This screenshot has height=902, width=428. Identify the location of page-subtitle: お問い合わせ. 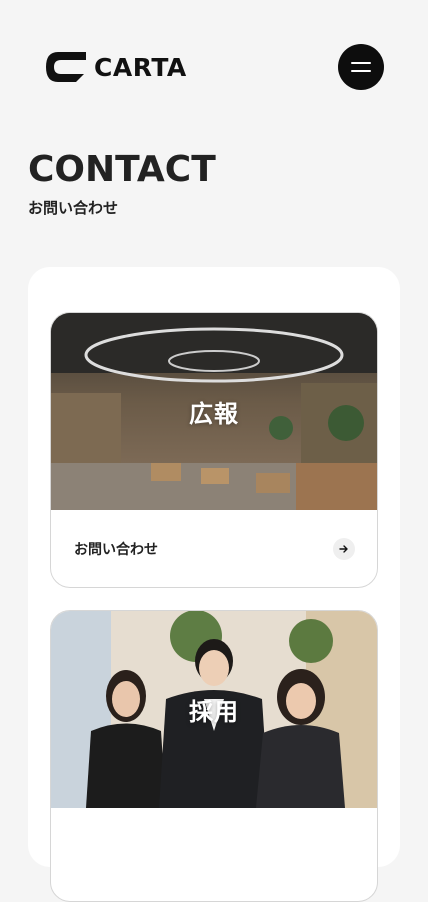
(73, 208).